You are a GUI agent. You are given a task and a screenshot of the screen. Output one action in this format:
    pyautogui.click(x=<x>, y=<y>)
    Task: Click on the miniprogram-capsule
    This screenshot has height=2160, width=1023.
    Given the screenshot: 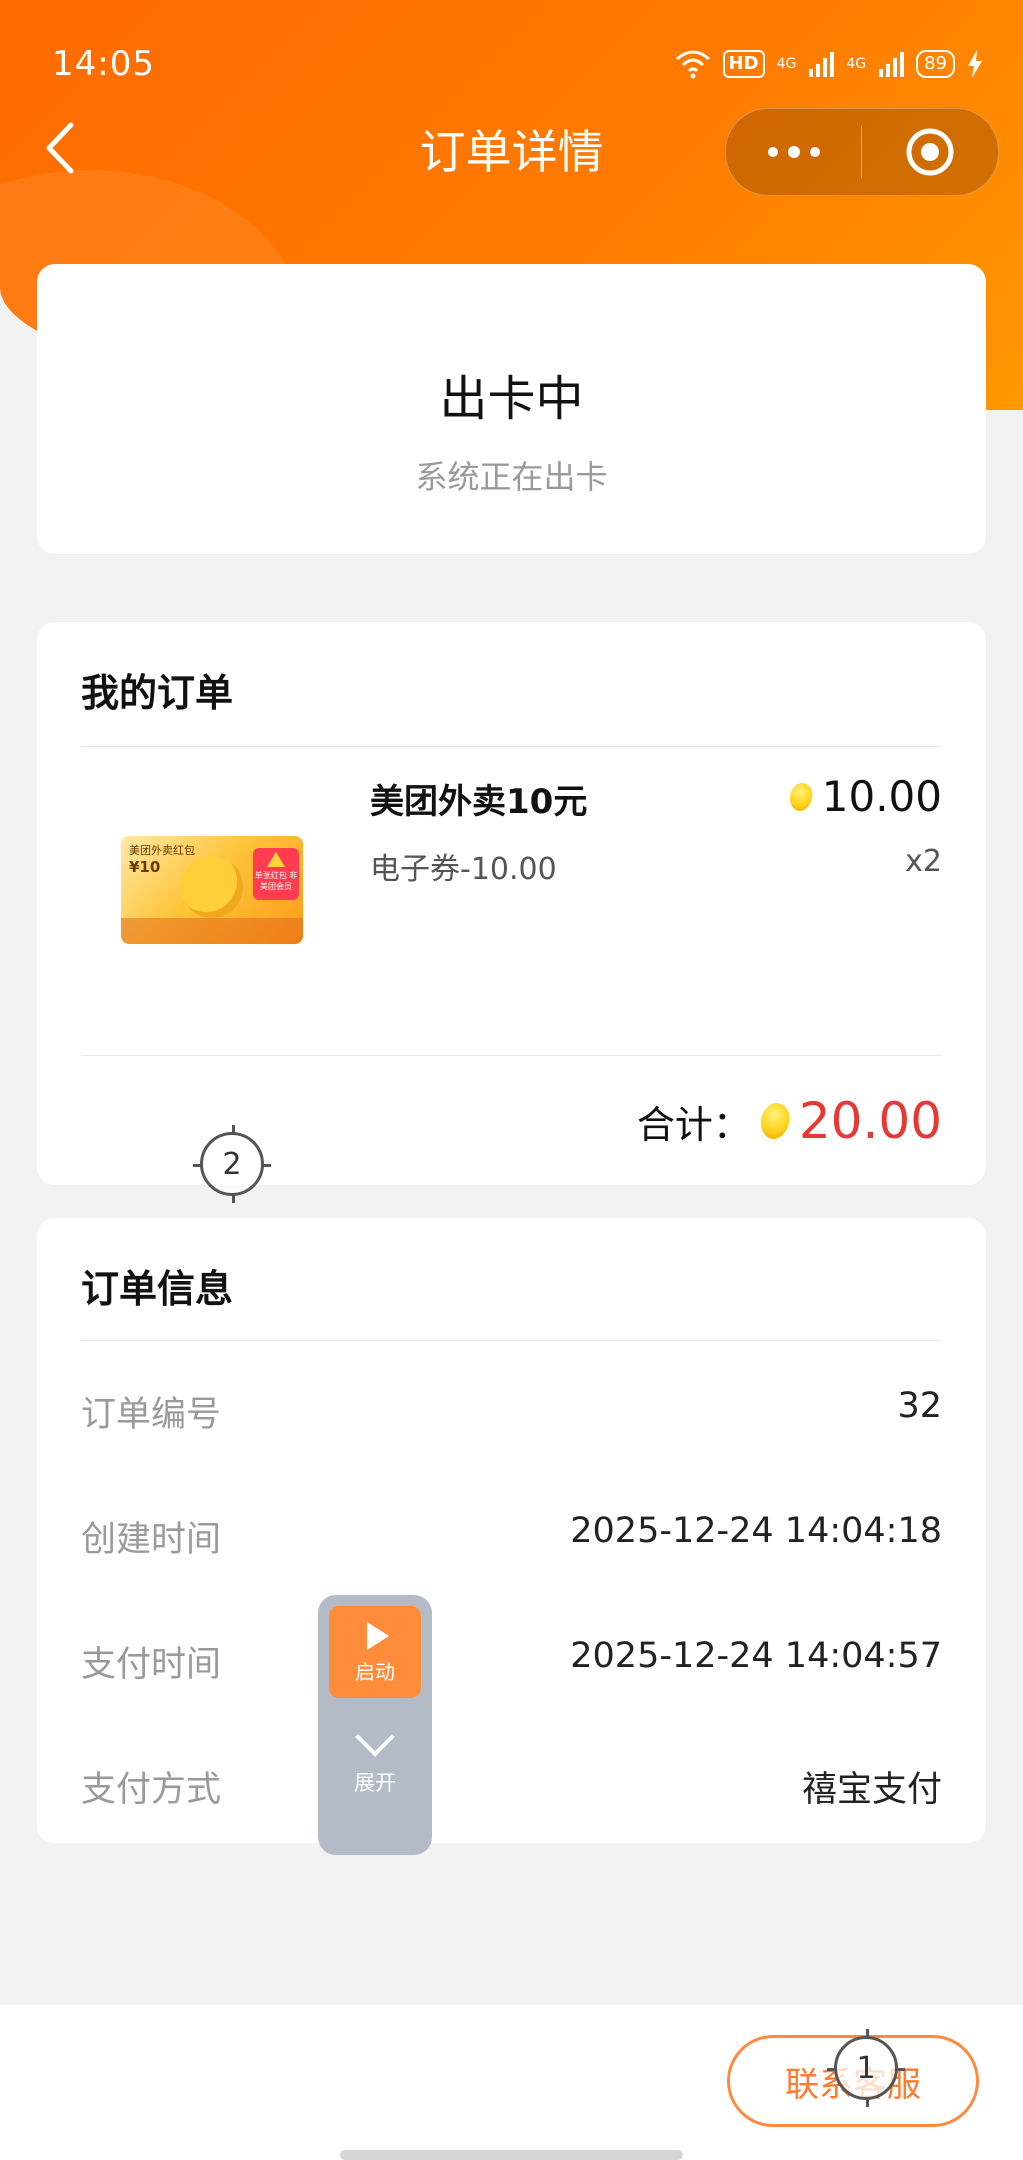 What is the action you would take?
    pyautogui.click(x=862, y=152)
    